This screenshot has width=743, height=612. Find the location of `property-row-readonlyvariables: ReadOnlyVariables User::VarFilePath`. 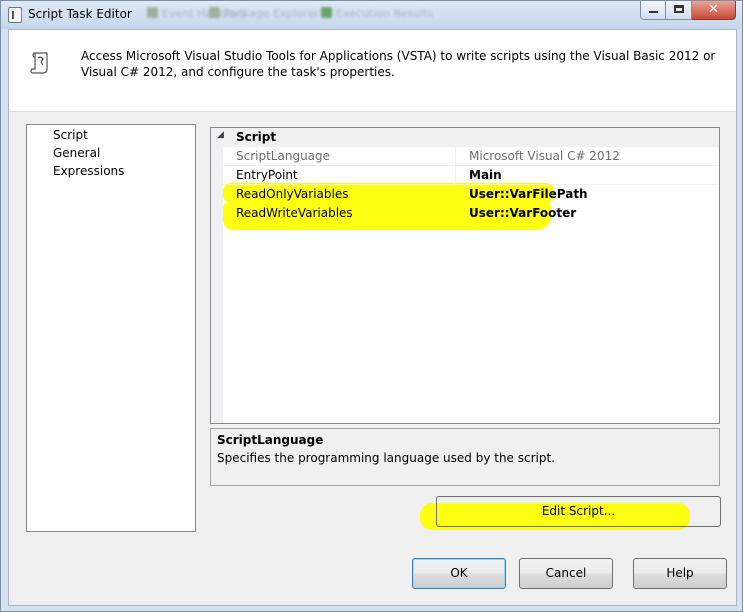

property-row-readonlyvariables: ReadOnlyVariables User::VarFilePath is located at coordinates (471, 194).